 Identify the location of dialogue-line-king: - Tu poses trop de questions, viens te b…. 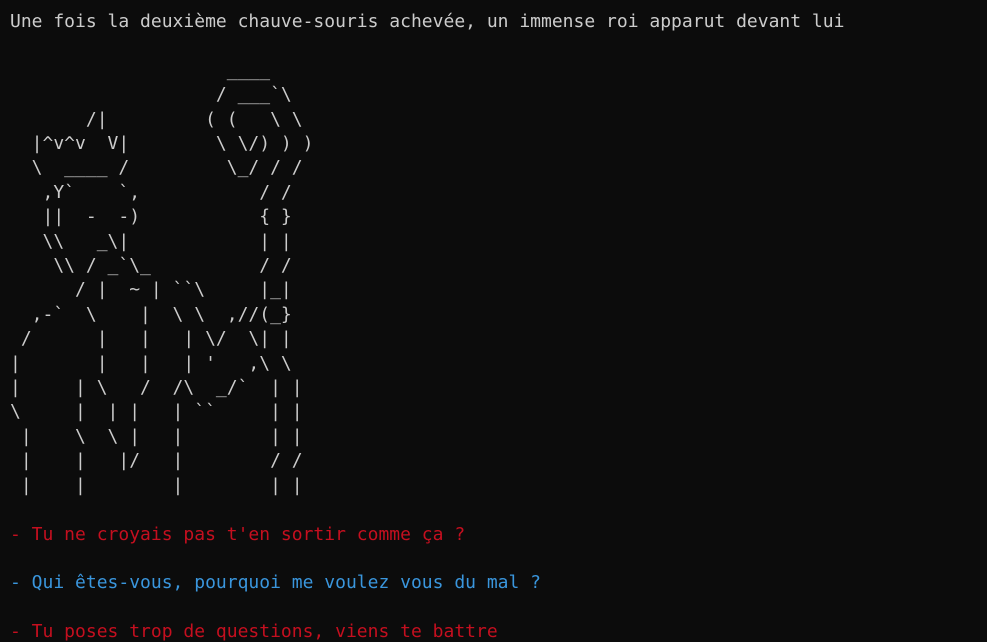
(254, 631).